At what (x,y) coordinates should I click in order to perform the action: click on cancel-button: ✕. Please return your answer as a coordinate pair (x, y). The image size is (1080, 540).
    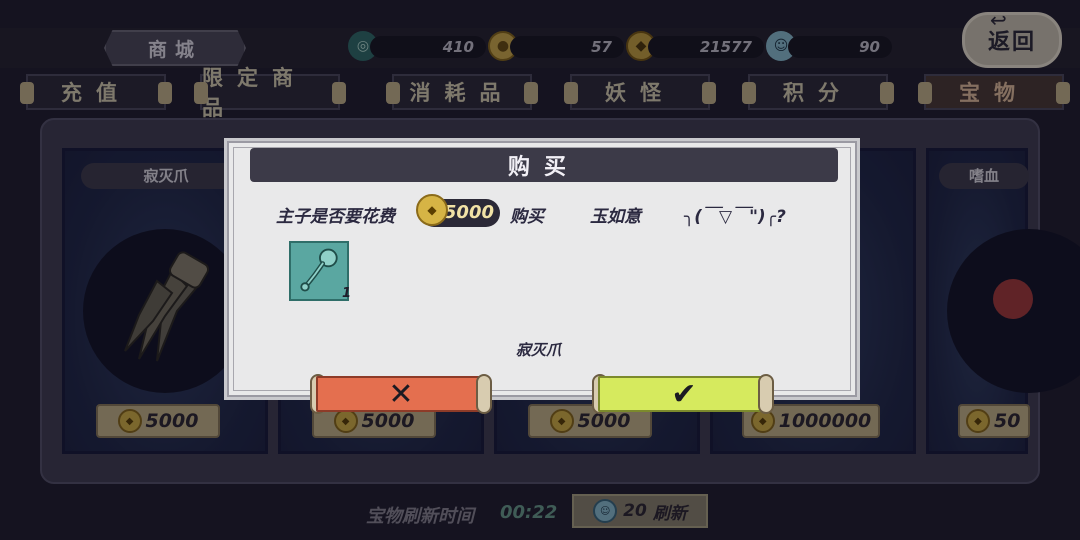
    Looking at the image, I should click on (401, 394).